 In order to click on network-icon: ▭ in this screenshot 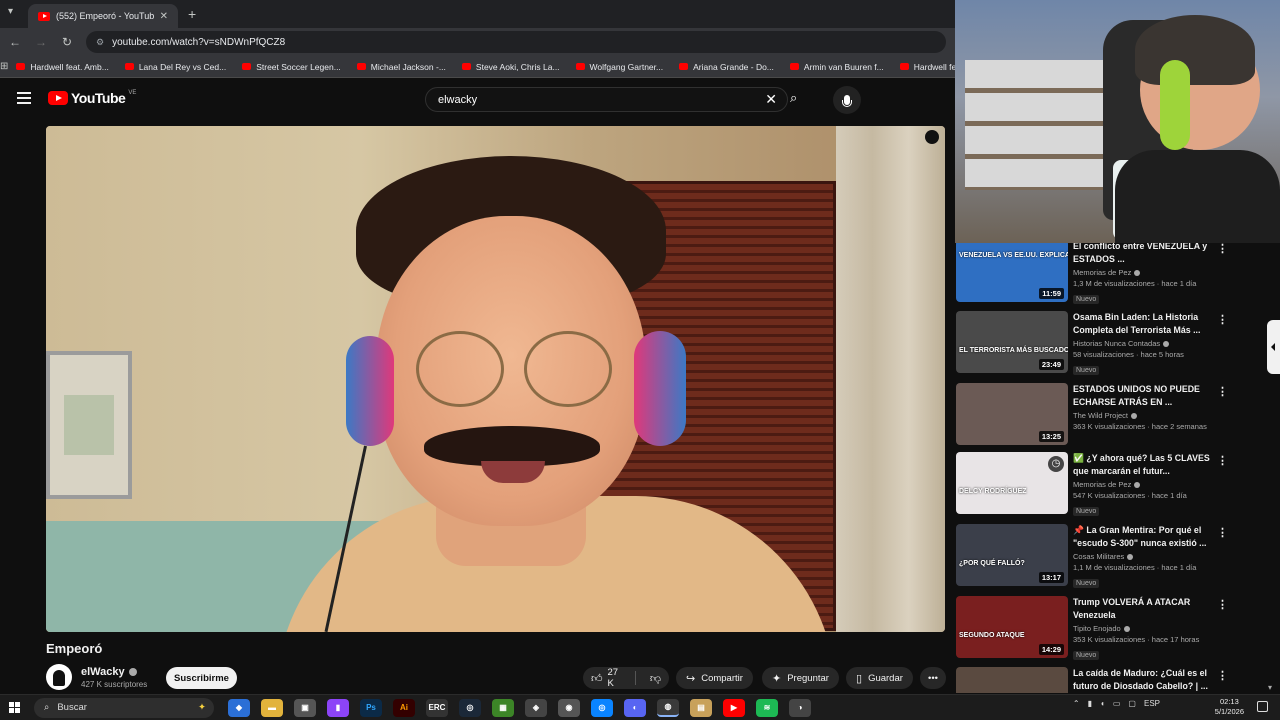, I will do `click(1117, 703)`.